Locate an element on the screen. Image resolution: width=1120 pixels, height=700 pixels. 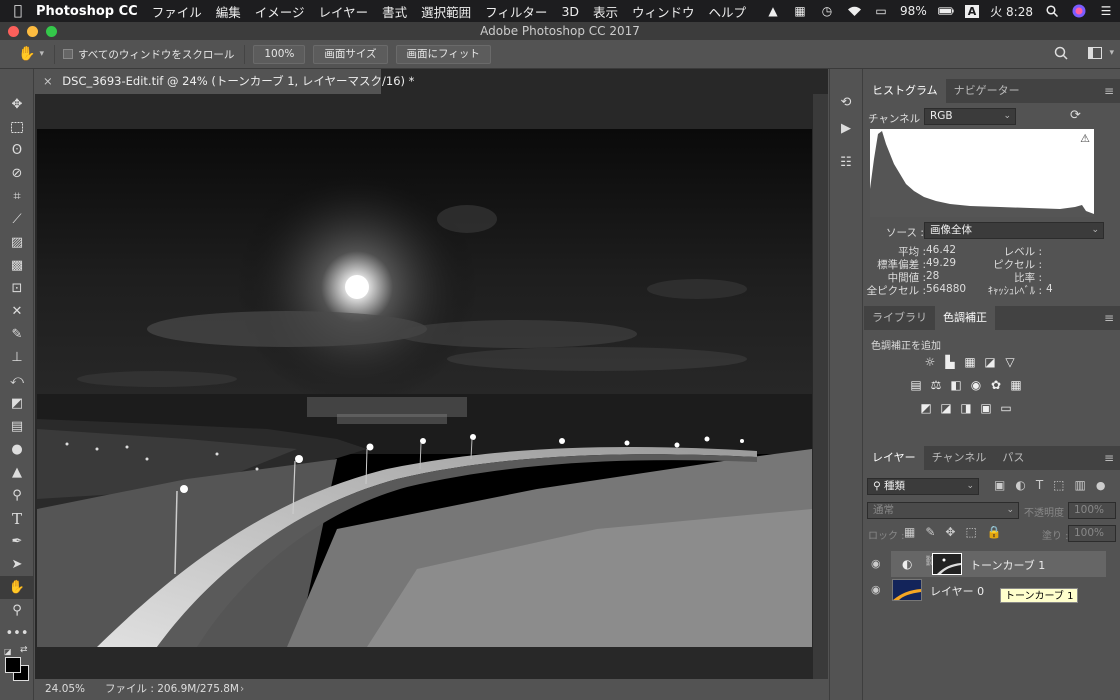
clock: 火 8:28 is located at coordinates (1011, 11).